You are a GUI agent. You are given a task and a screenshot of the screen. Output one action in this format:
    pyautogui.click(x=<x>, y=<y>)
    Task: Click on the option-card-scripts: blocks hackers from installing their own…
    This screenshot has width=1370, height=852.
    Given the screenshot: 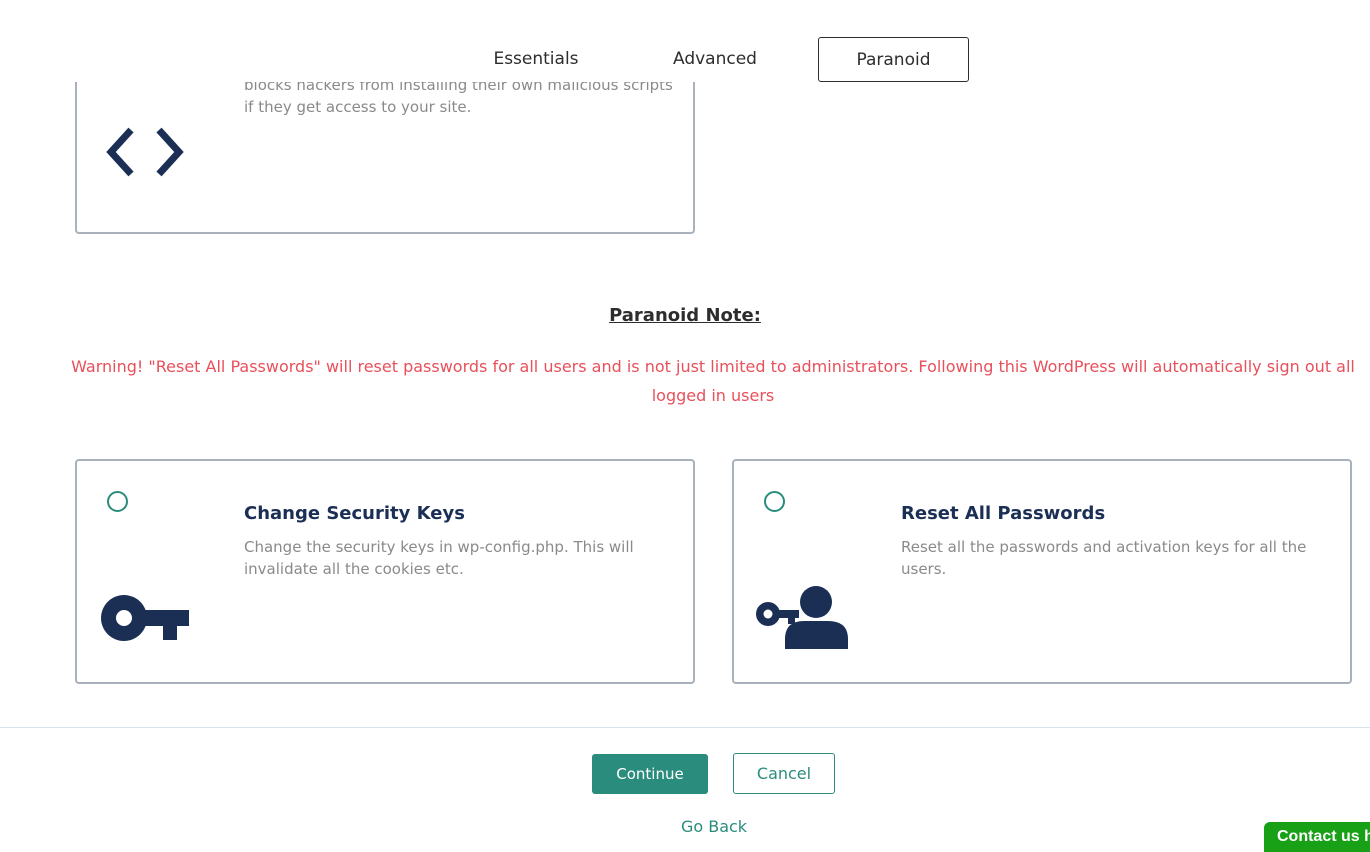 What is the action you would take?
    pyautogui.click(x=385, y=158)
    